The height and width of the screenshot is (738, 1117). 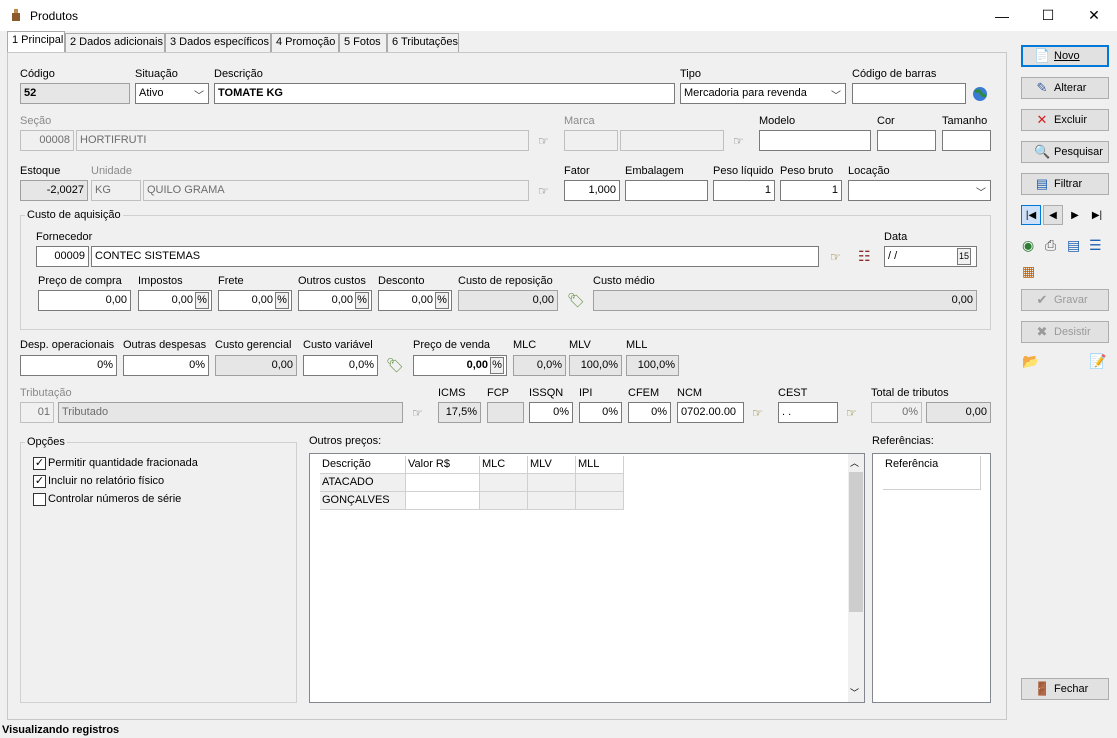 I want to click on fechar-label: Fechar, so click(x=1071, y=689).